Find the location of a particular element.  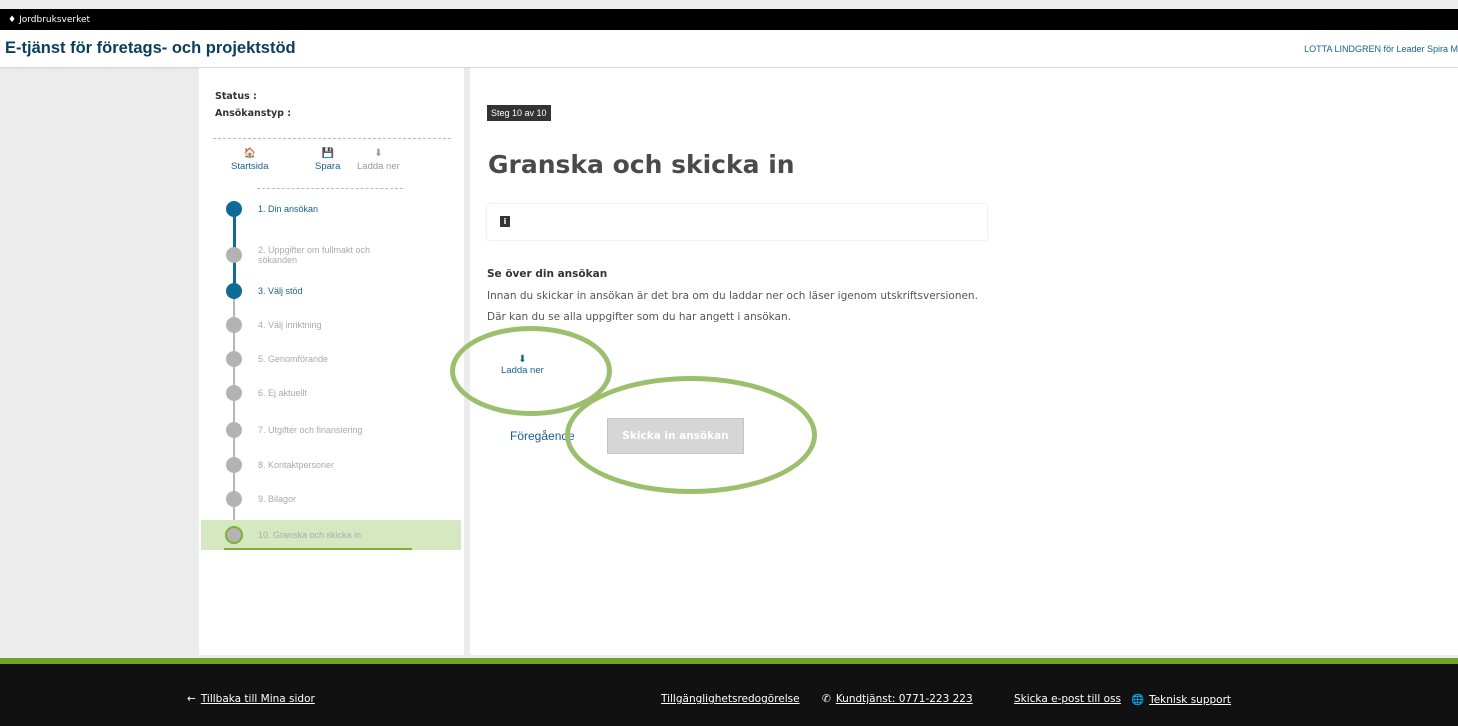

step-item-2: 2. Uppgifter om fullmakt och sökanden is located at coordinates (331, 255).